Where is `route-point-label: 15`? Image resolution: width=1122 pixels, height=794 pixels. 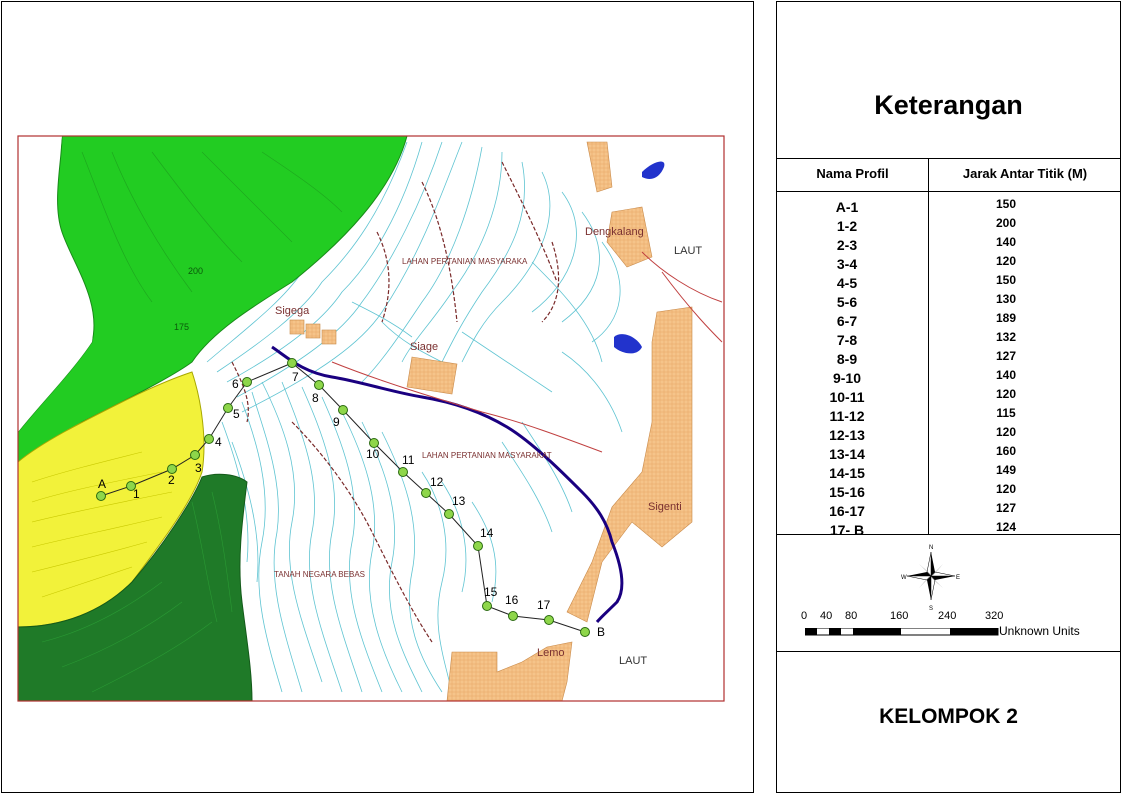 route-point-label: 15 is located at coordinates (491, 592).